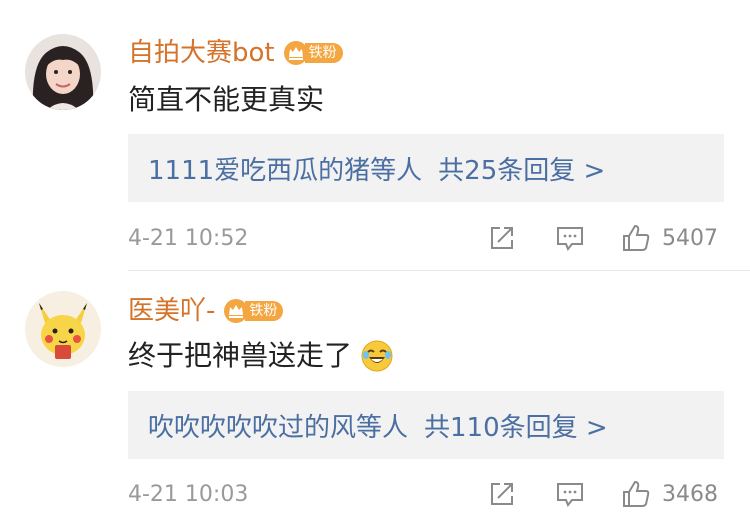 This screenshot has height=515, width=750. What do you see at coordinates (690, 494) in the screenshot?
I see `like-count: 3468` at bounding box center [690, 494].